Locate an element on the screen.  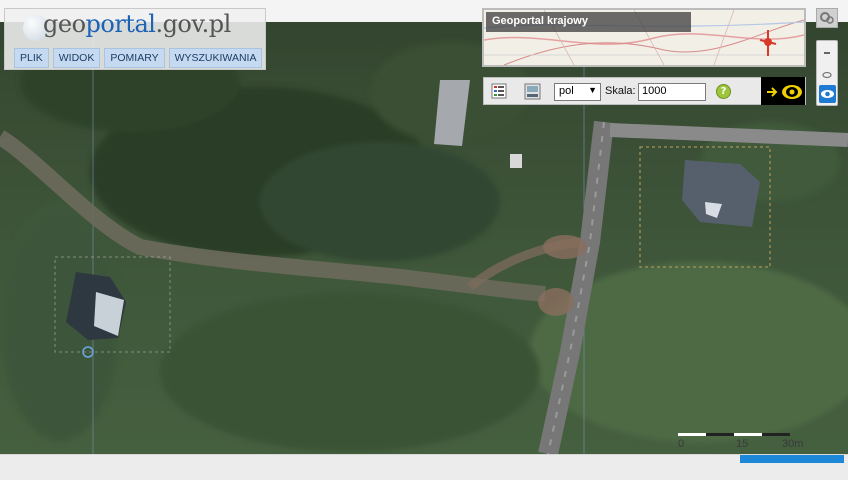
menu-pomiary: POMIARY is located at coordinates (134, 58).